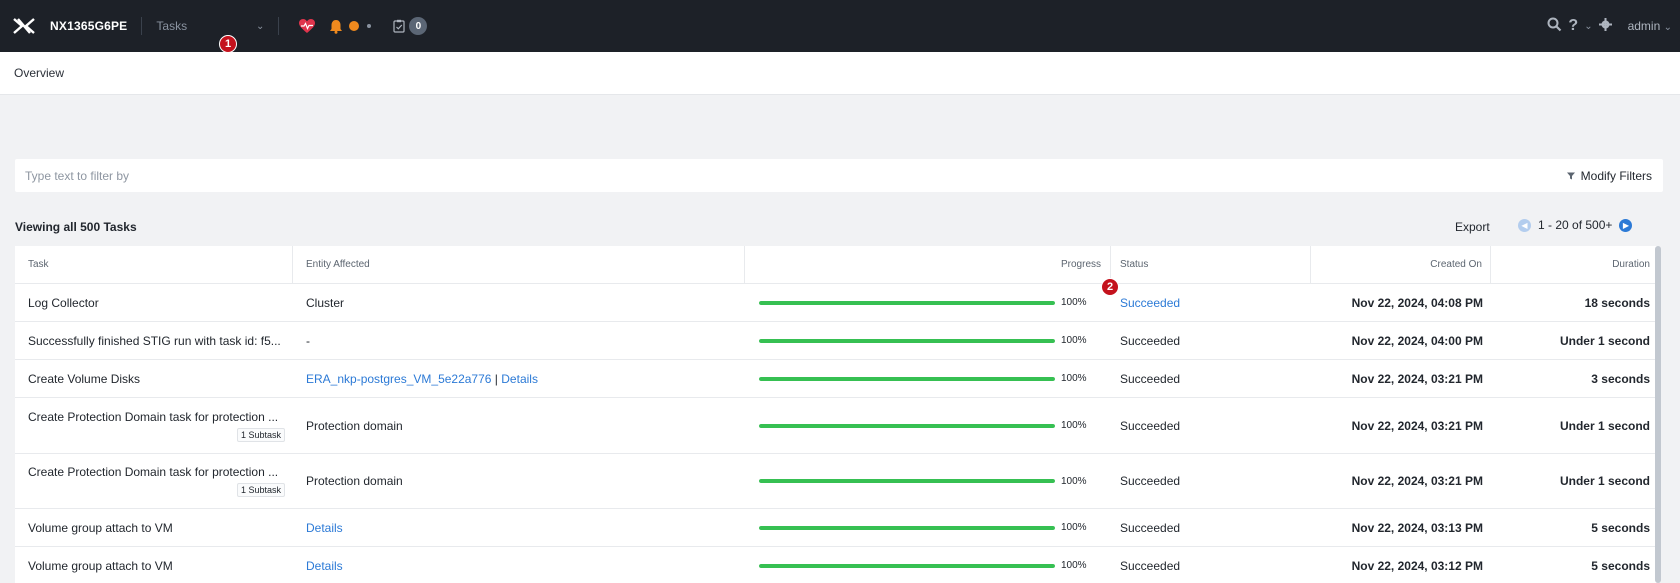 The width and height of the screenshot is (1680, 583). I want to click on annotation-badge-2: 2, so click(1110, 287).